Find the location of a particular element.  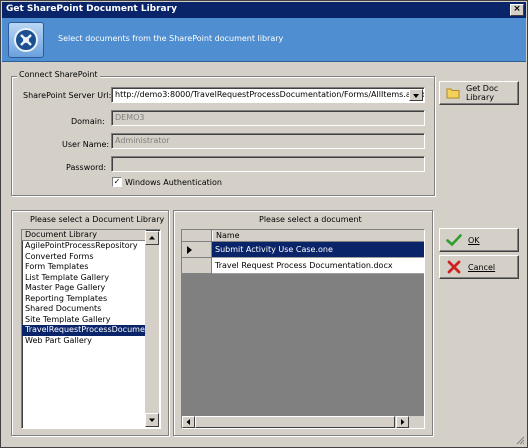

cancel-button: Cancel is located at coordinates (479, 267).